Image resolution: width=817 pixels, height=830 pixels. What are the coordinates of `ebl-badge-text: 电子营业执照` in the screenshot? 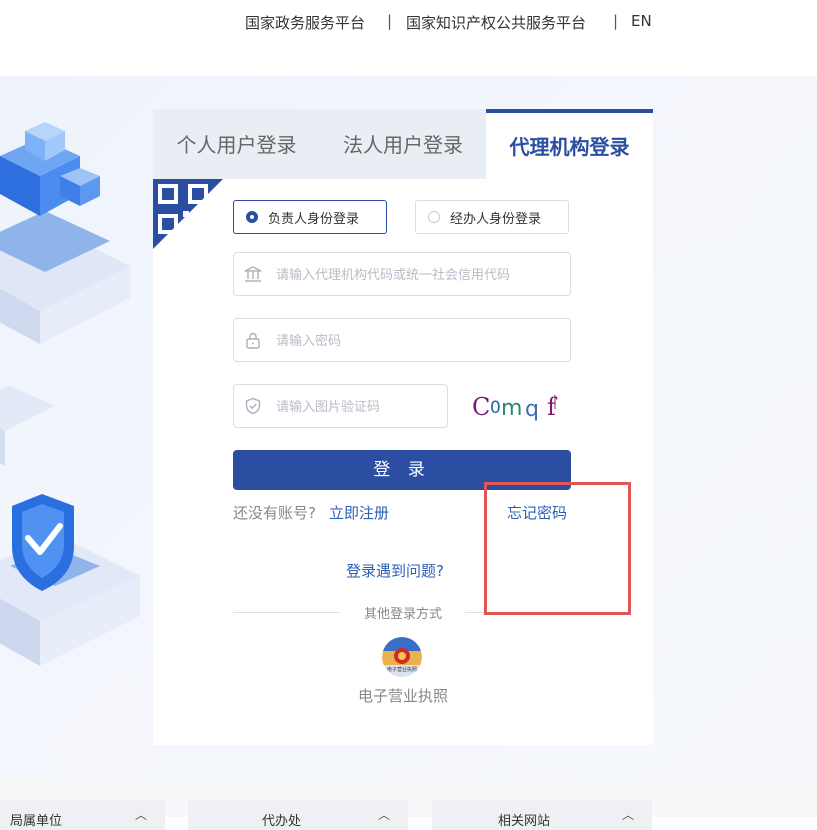 It's located at (402, 669).